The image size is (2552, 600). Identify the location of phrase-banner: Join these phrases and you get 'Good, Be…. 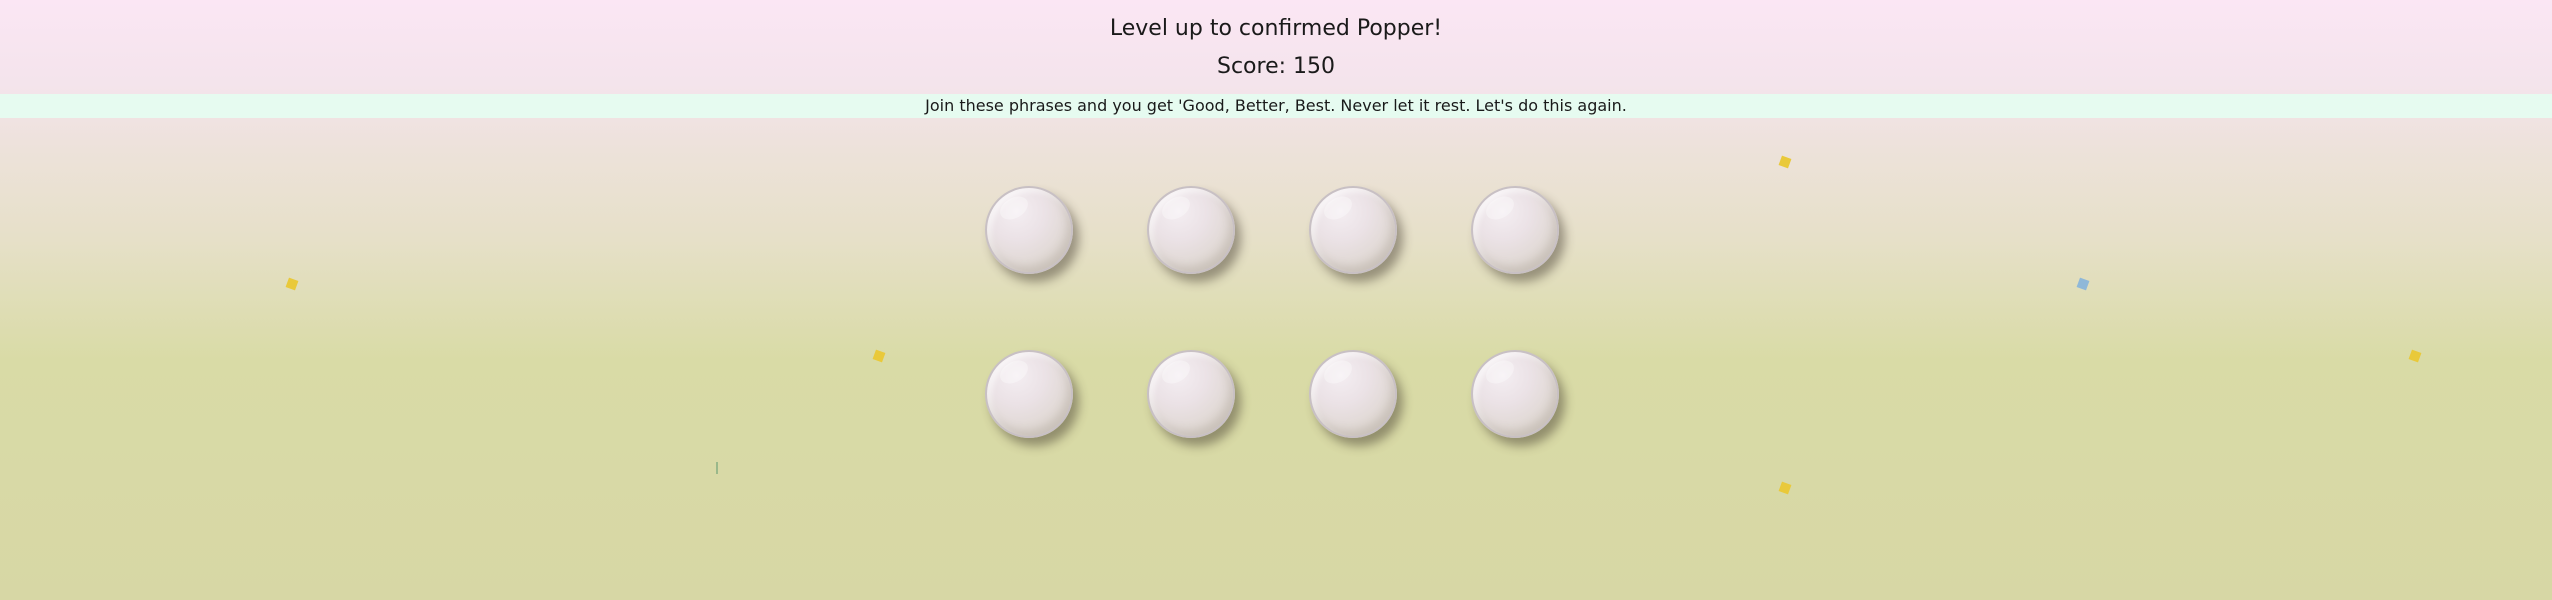
(1276, 106).